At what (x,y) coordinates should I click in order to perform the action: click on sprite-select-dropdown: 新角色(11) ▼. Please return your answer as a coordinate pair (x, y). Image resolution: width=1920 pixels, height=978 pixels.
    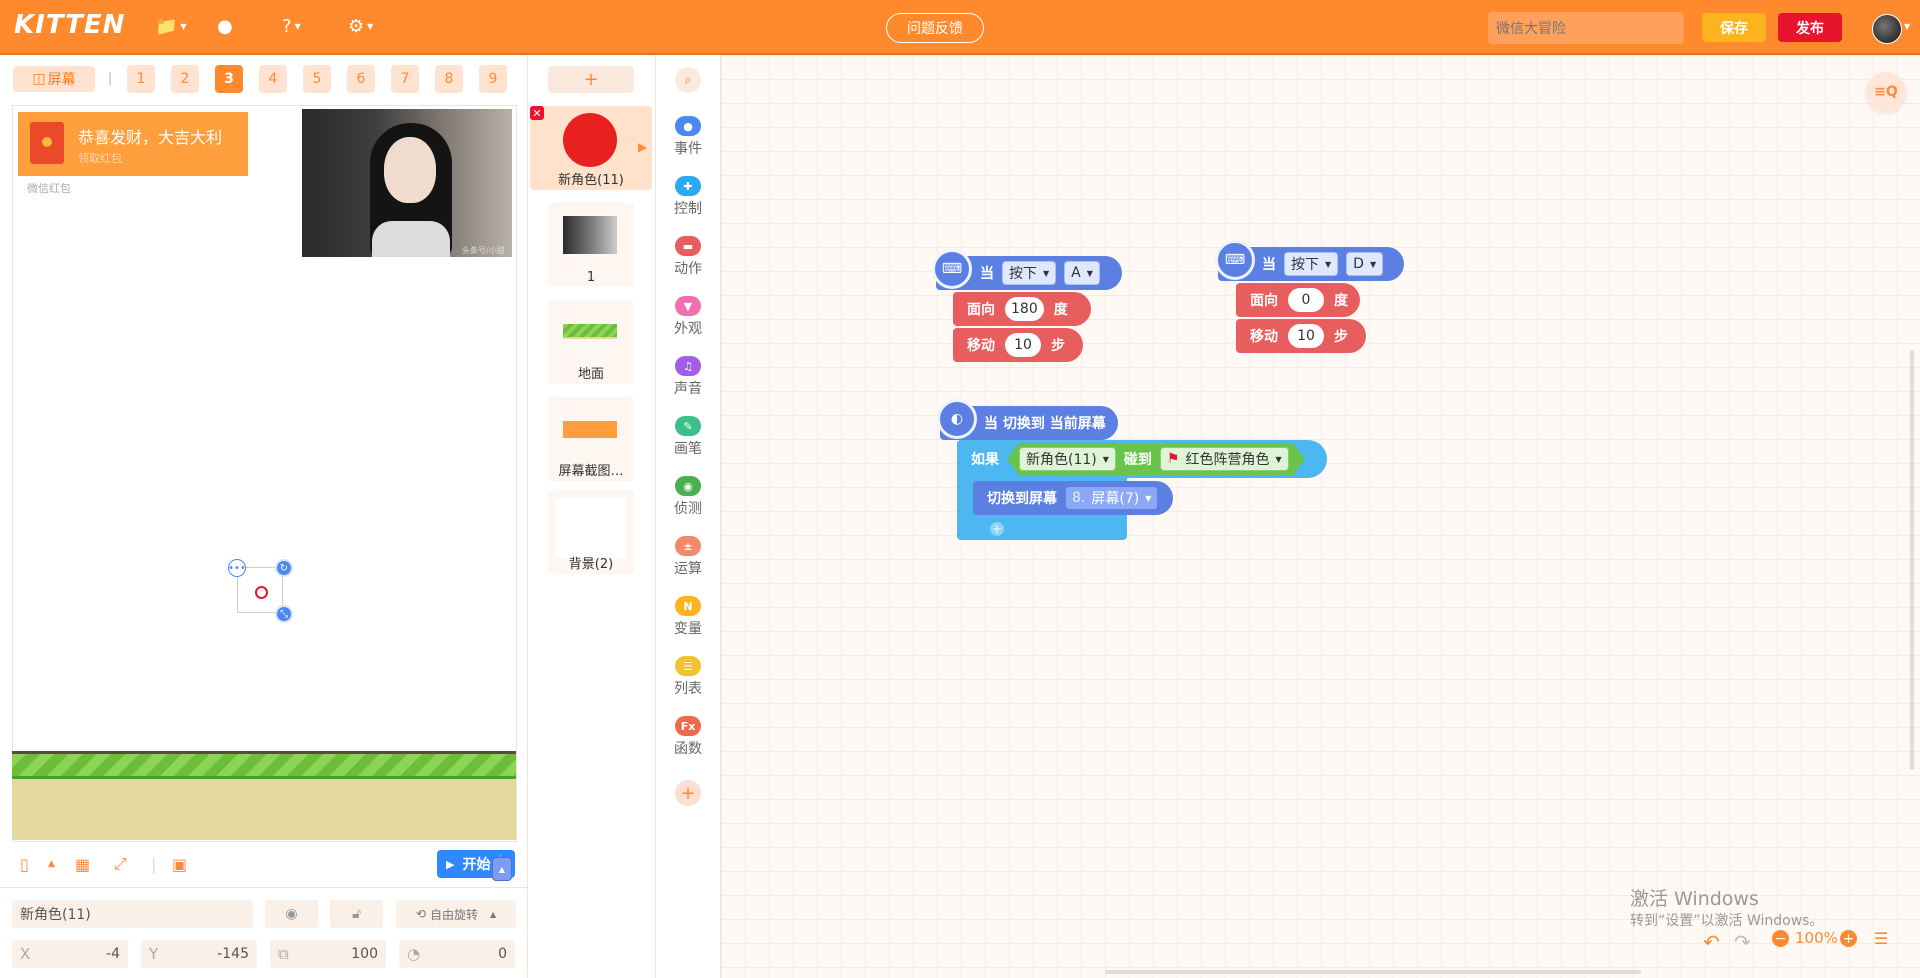
    Looking at the image, I should click on (1067, 459).